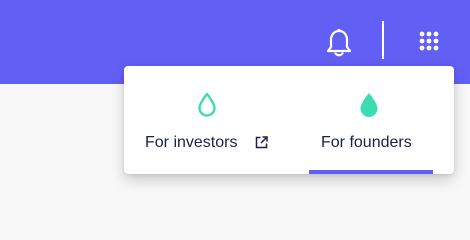  What do you see at coordinates (366, 142) in the screenshot?
I see `menu-item-label: For founders` at bounding box center [366, 142].